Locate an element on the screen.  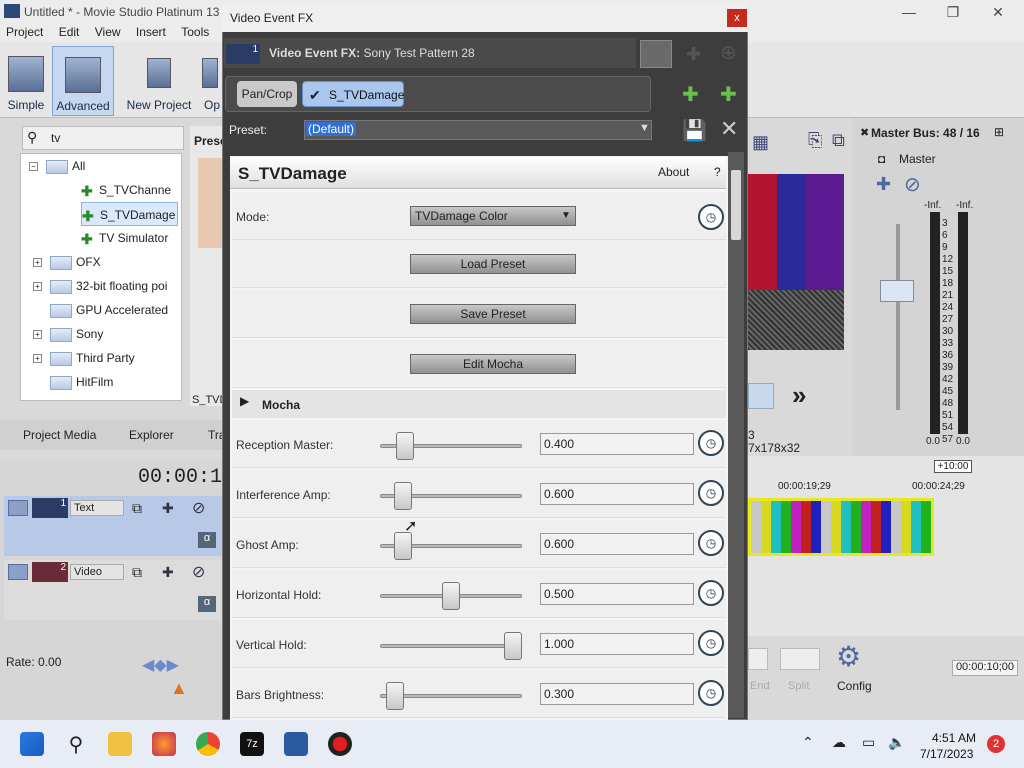
rate-slider-icon: ◀◆▶ is located at coordinates (160, 665).